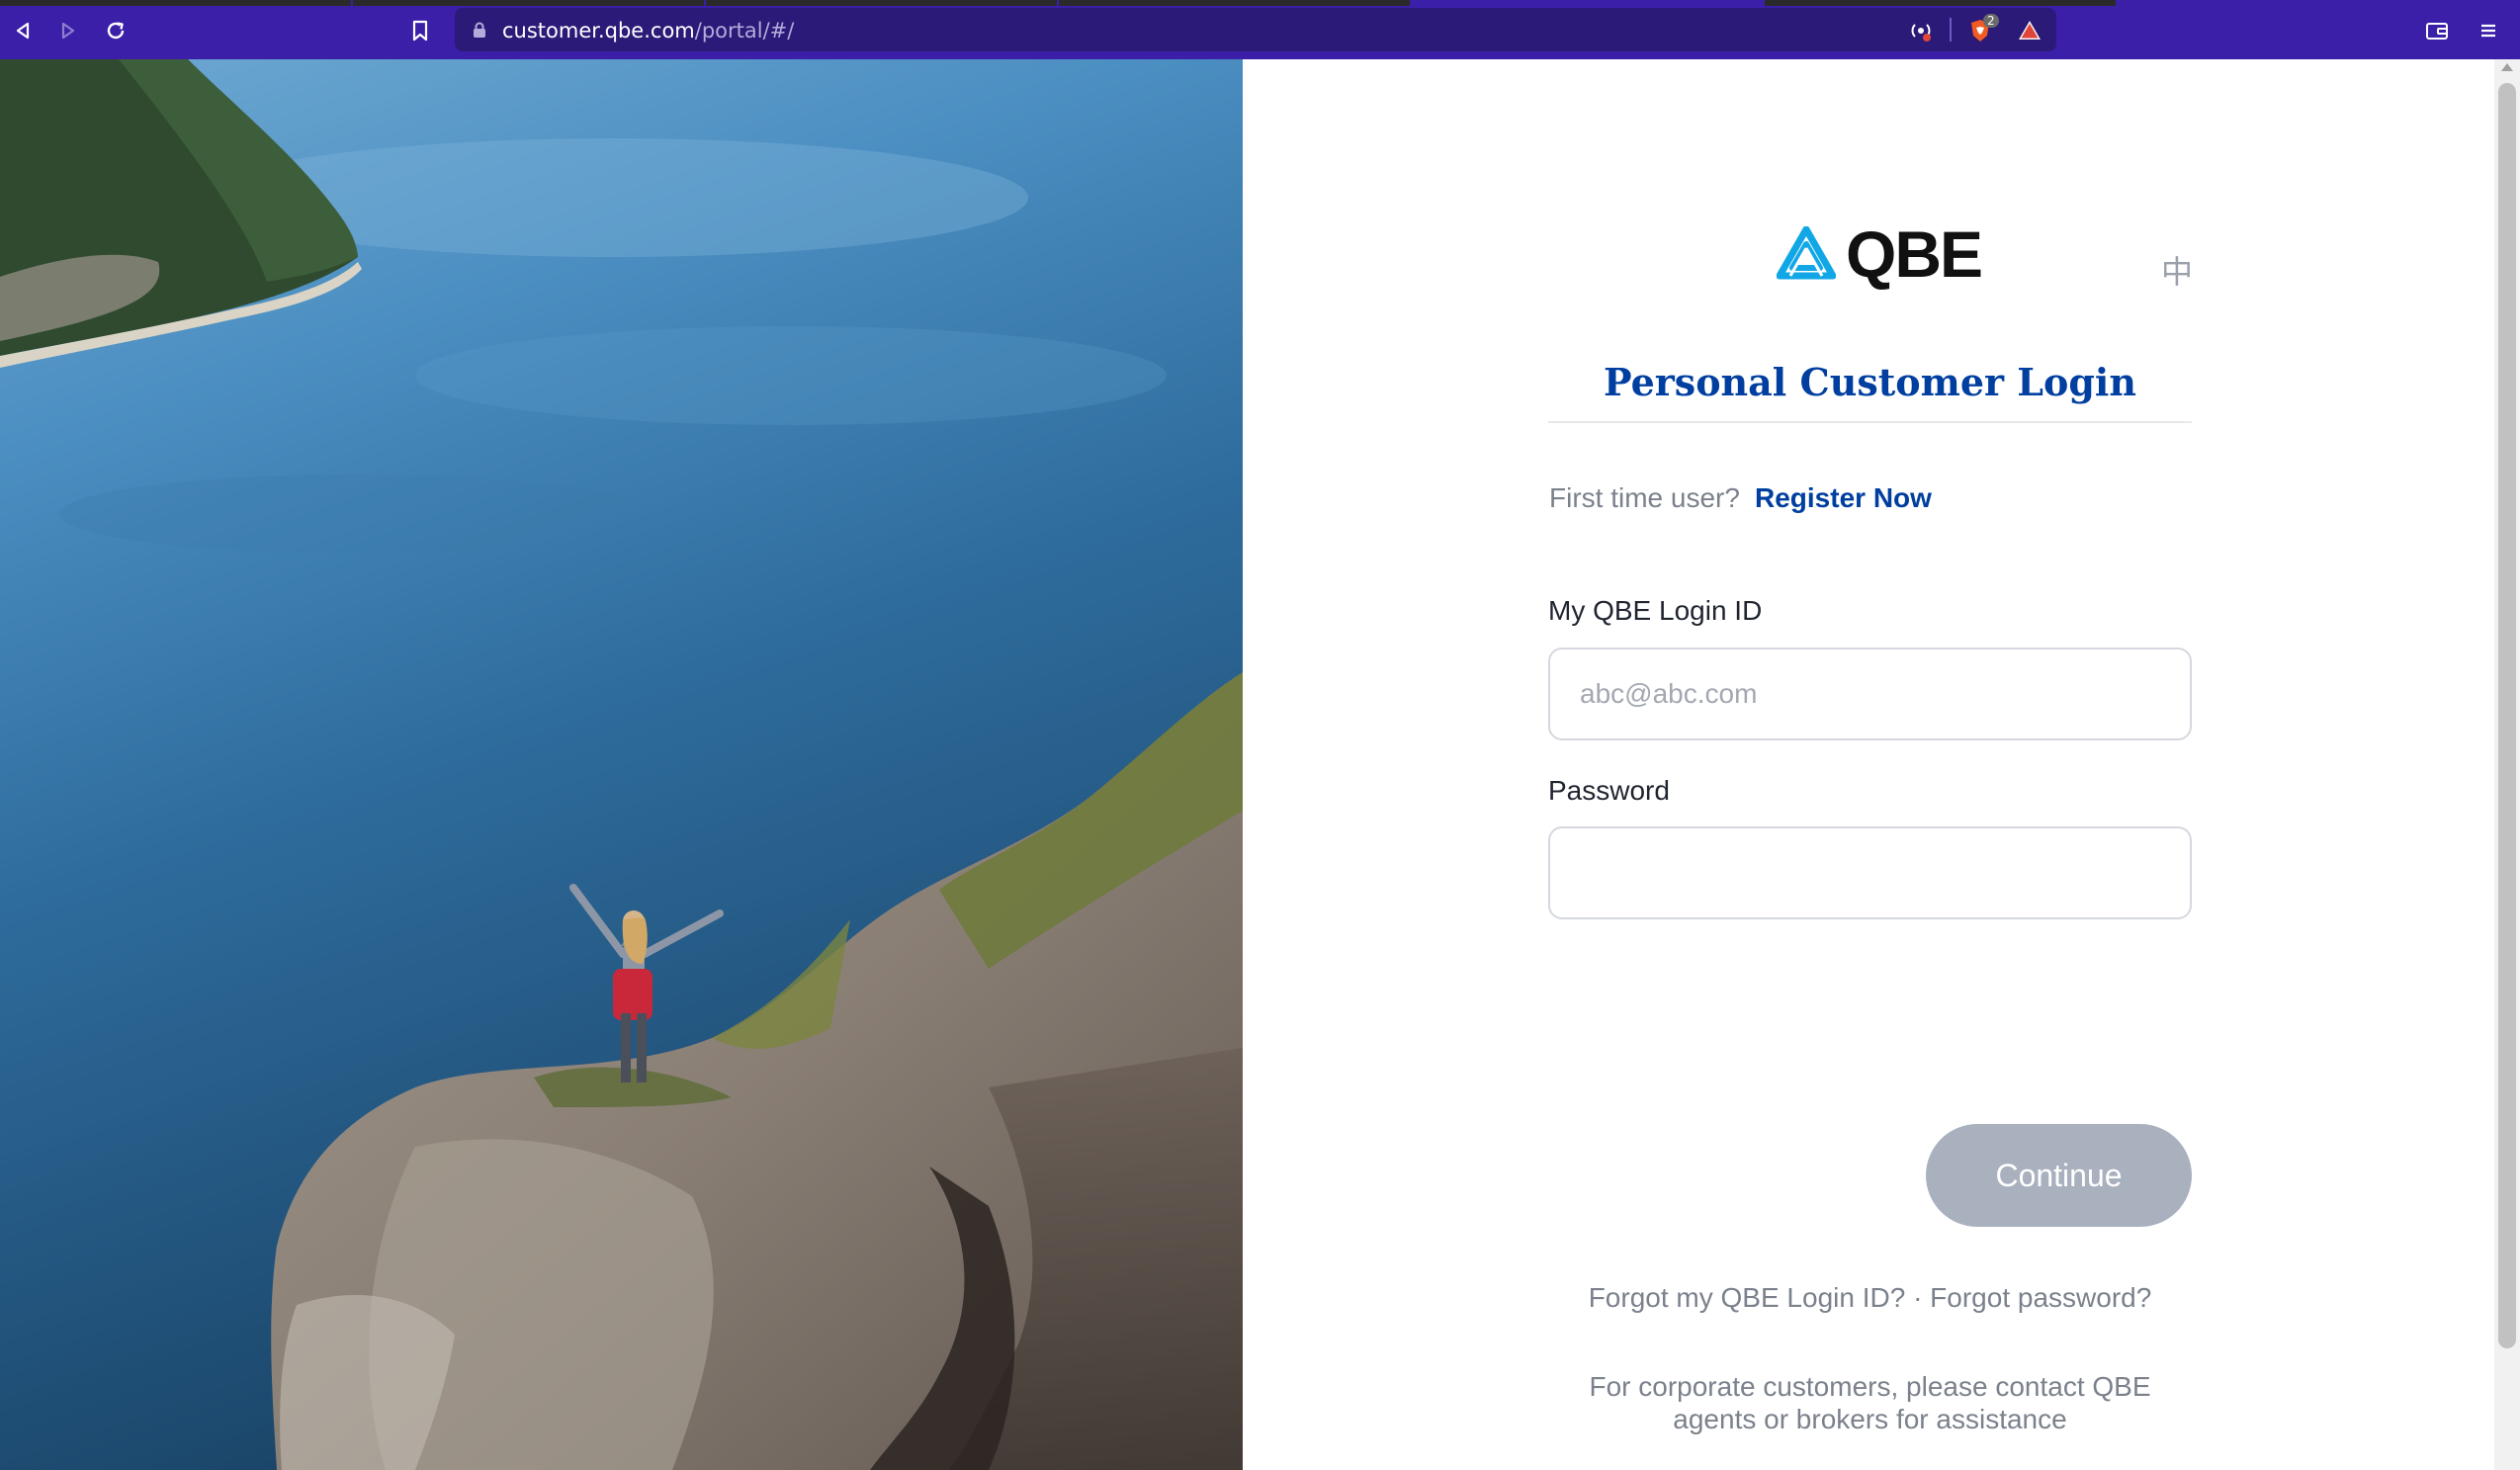 The height and width of the screenshot is (1470, 2520). What do you see at coordinates (1991, 21) in the screenshot?
I see `shield-count-badge: 2` at bounding box center [1991, 21].